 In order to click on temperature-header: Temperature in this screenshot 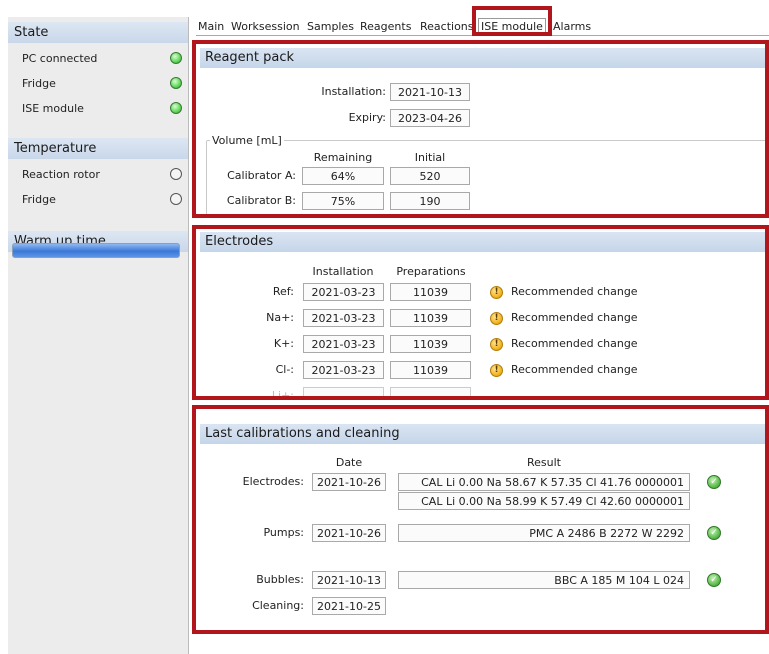, I will do `click(98, 148)`.